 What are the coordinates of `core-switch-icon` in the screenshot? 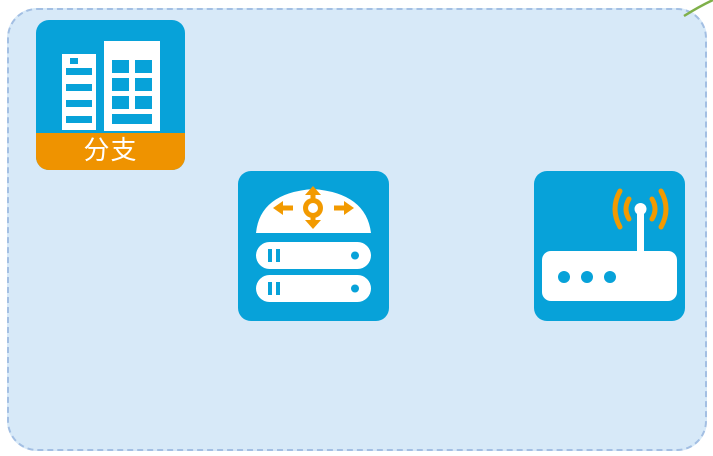 It's located at (313, 244).